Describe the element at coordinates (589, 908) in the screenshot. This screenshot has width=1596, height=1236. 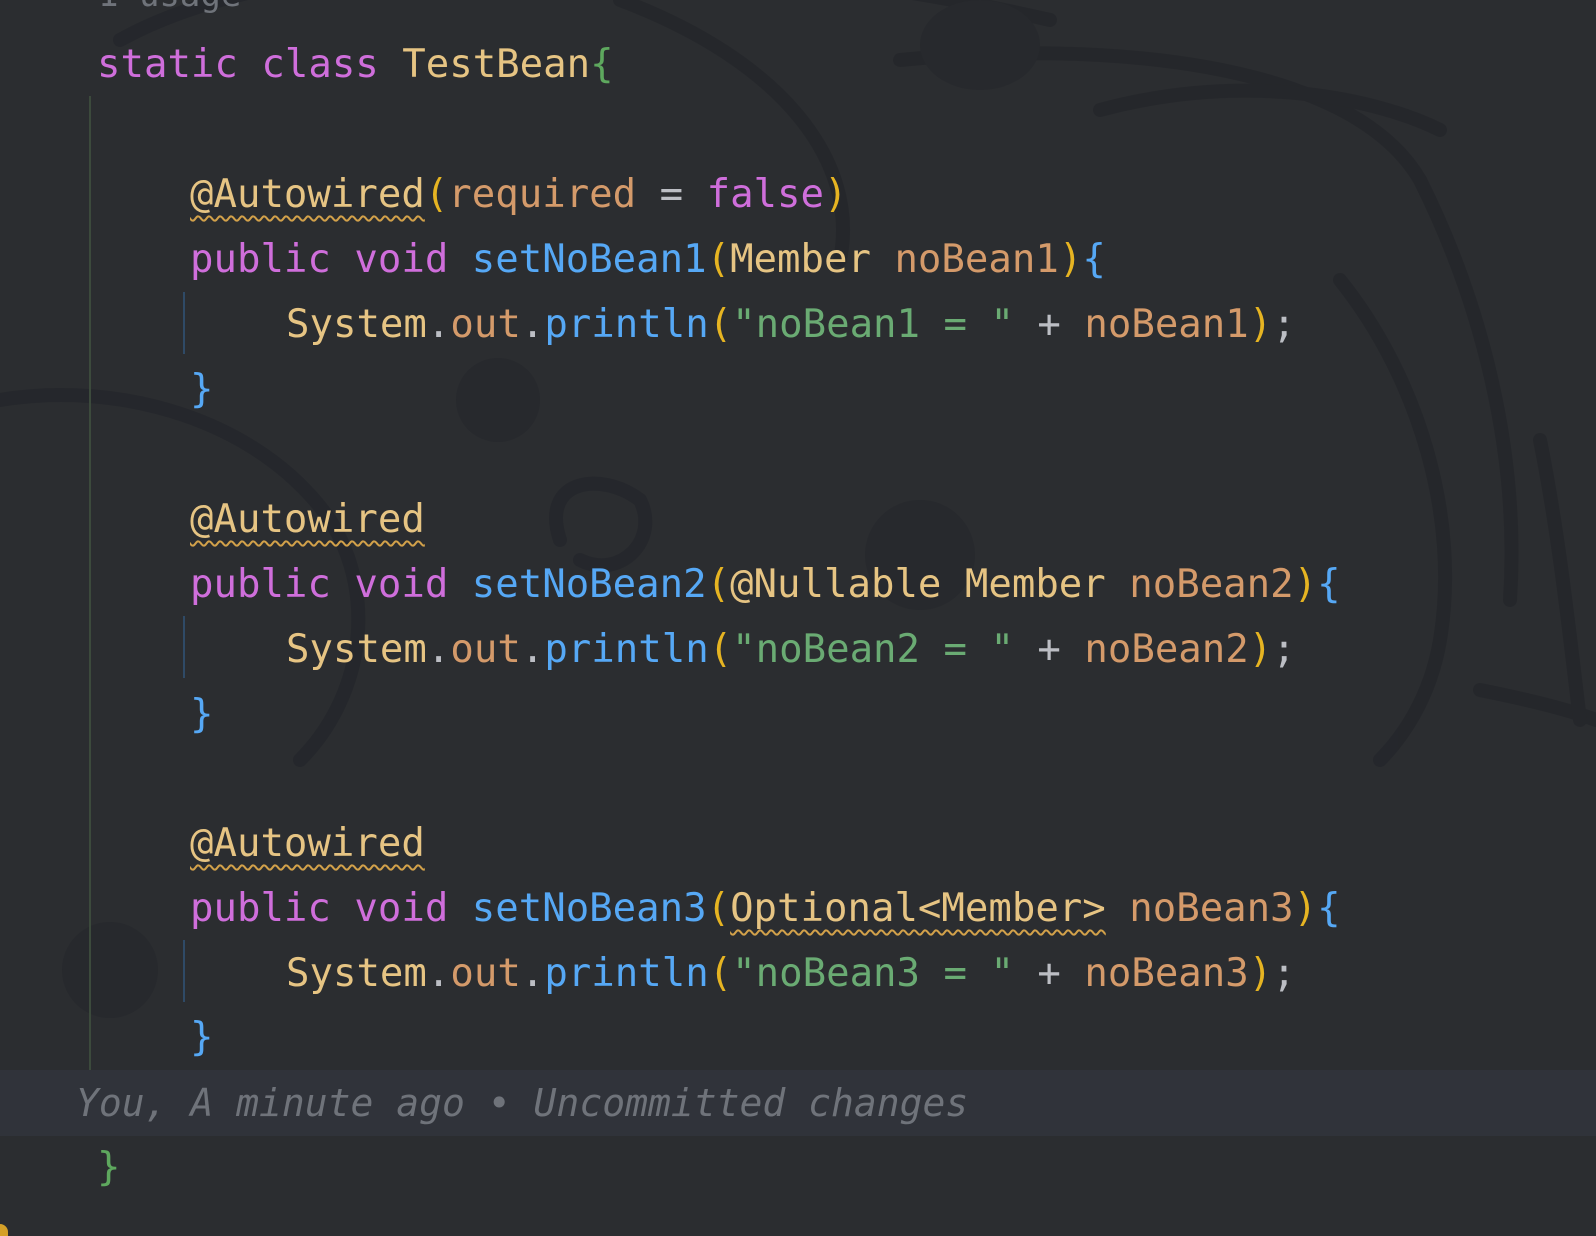
I see `method-name: setNoBean3` at that location.